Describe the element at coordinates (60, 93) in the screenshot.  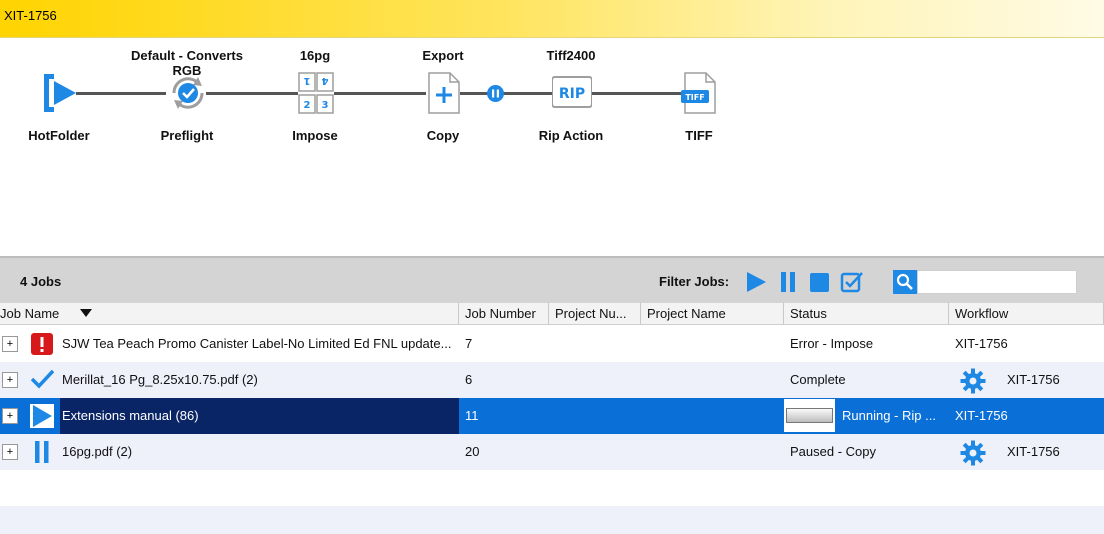
I see `hotfolder-icon` at that location.